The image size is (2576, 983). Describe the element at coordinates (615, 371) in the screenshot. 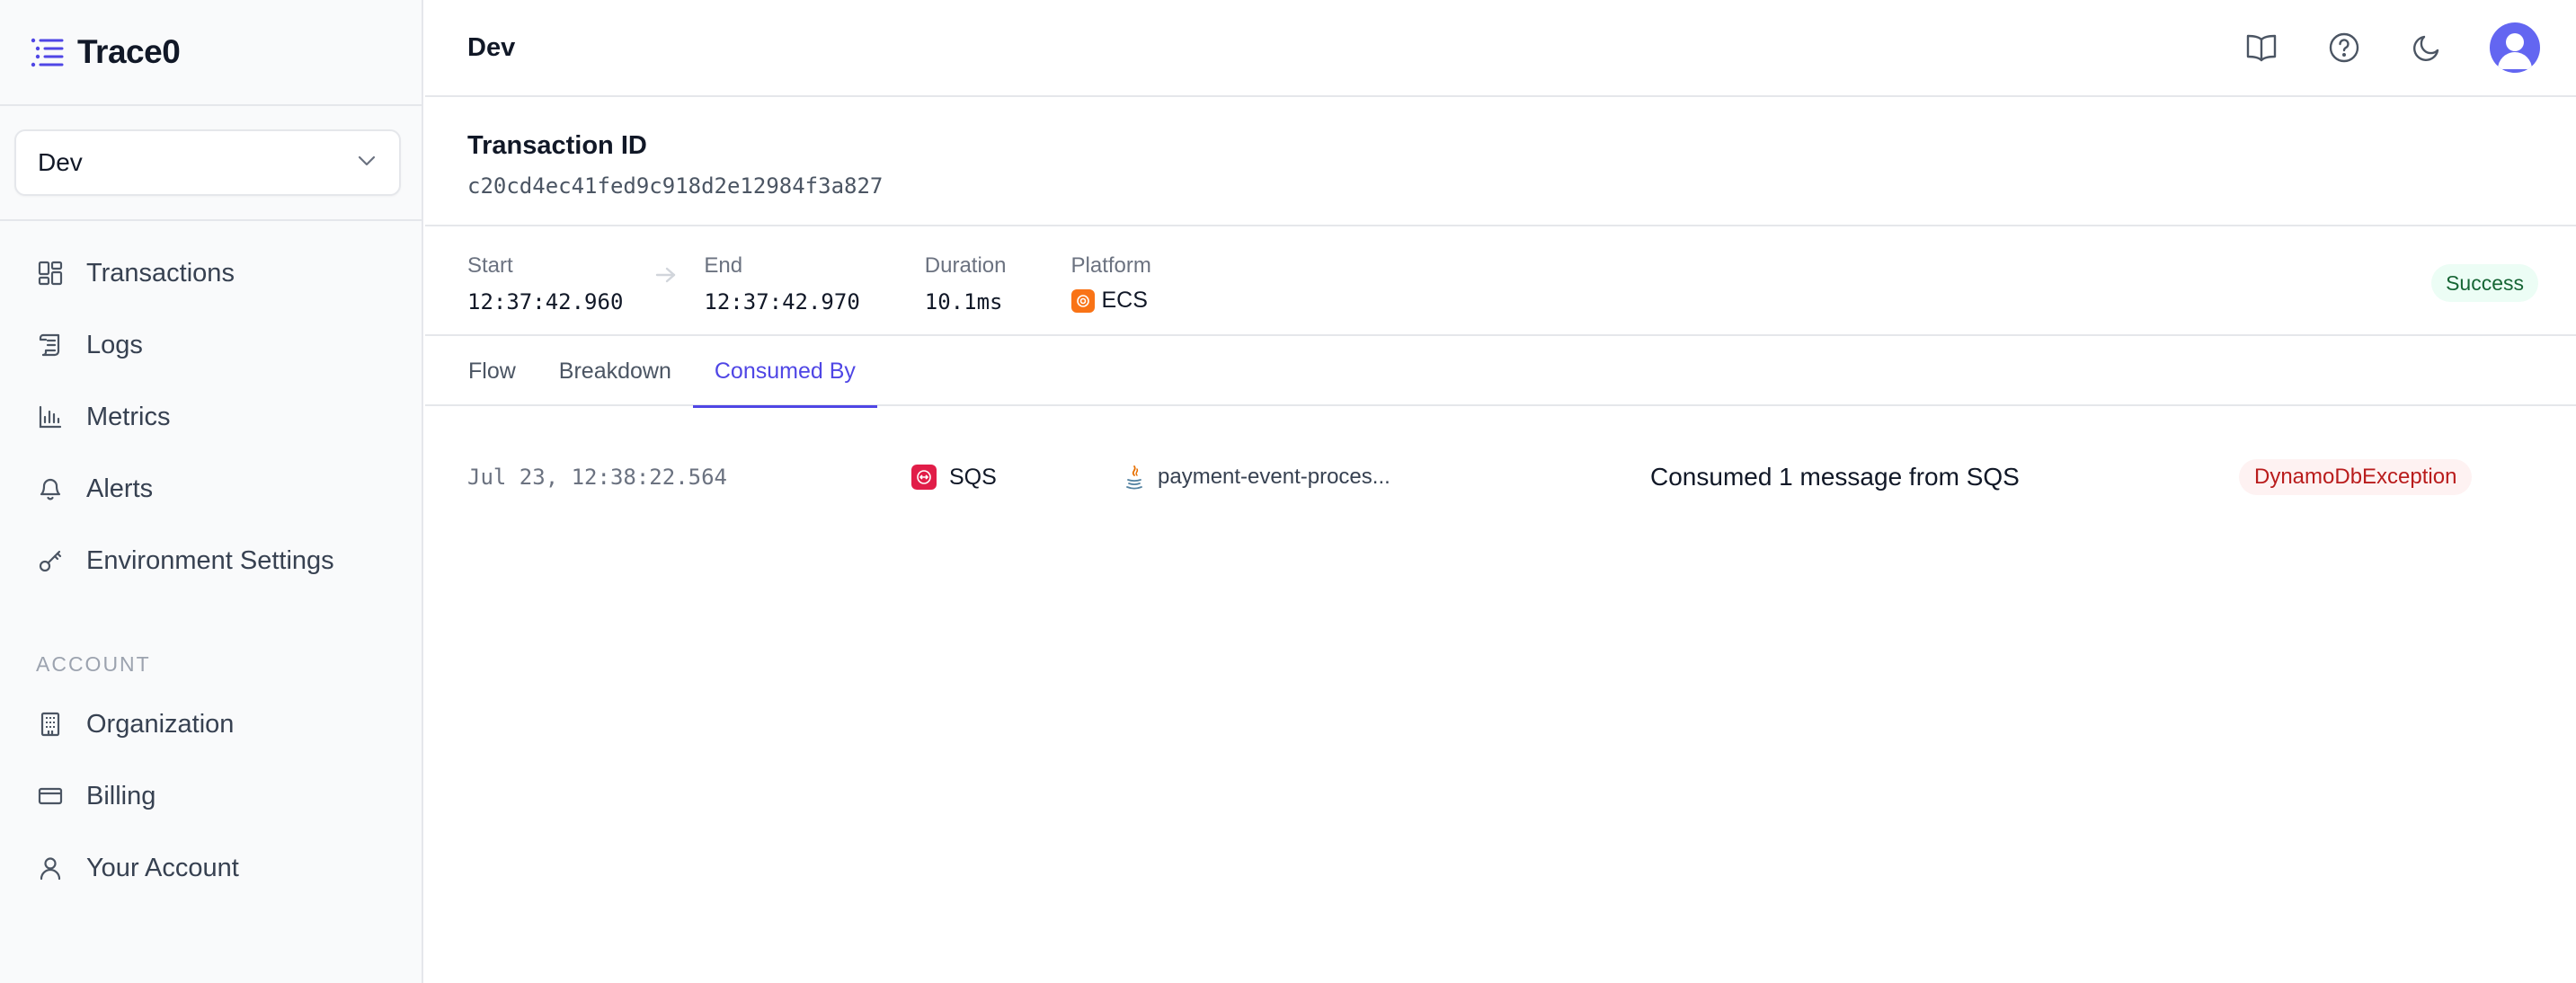

I see `tab-breakdown: Breakdown` at that location.